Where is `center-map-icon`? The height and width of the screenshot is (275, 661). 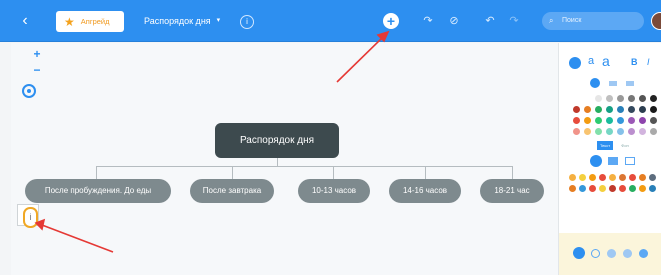 center-map-icon is located at coordinates (29, 91).